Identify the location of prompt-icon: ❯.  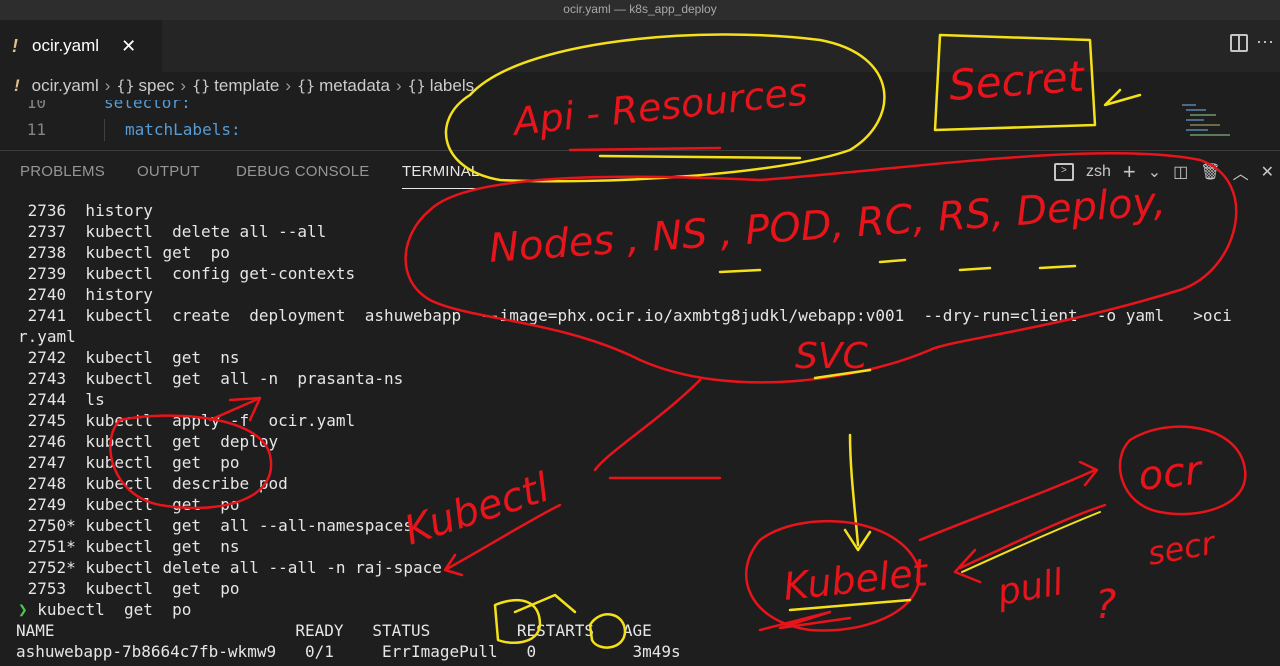
(23, 609).